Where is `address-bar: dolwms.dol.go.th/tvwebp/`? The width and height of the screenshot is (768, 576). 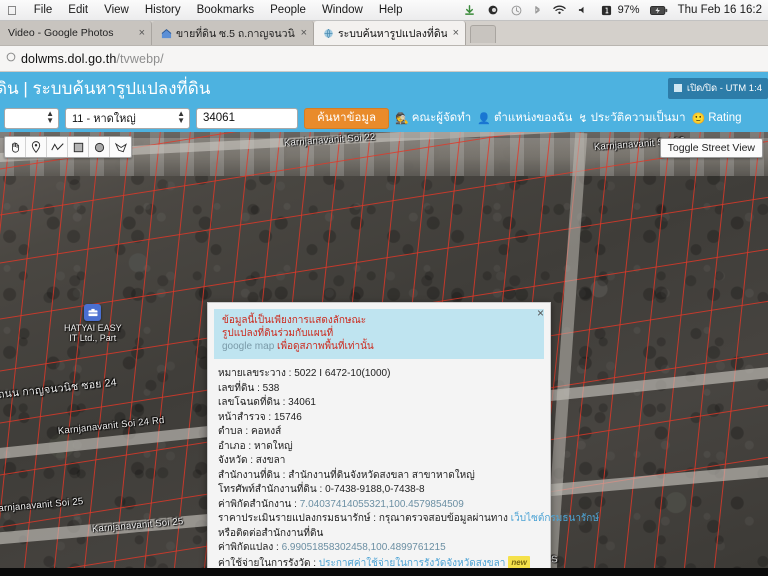
address-bar: dolwms.dol.go.th/tvwebp/ is located at coordinates (384, 59).